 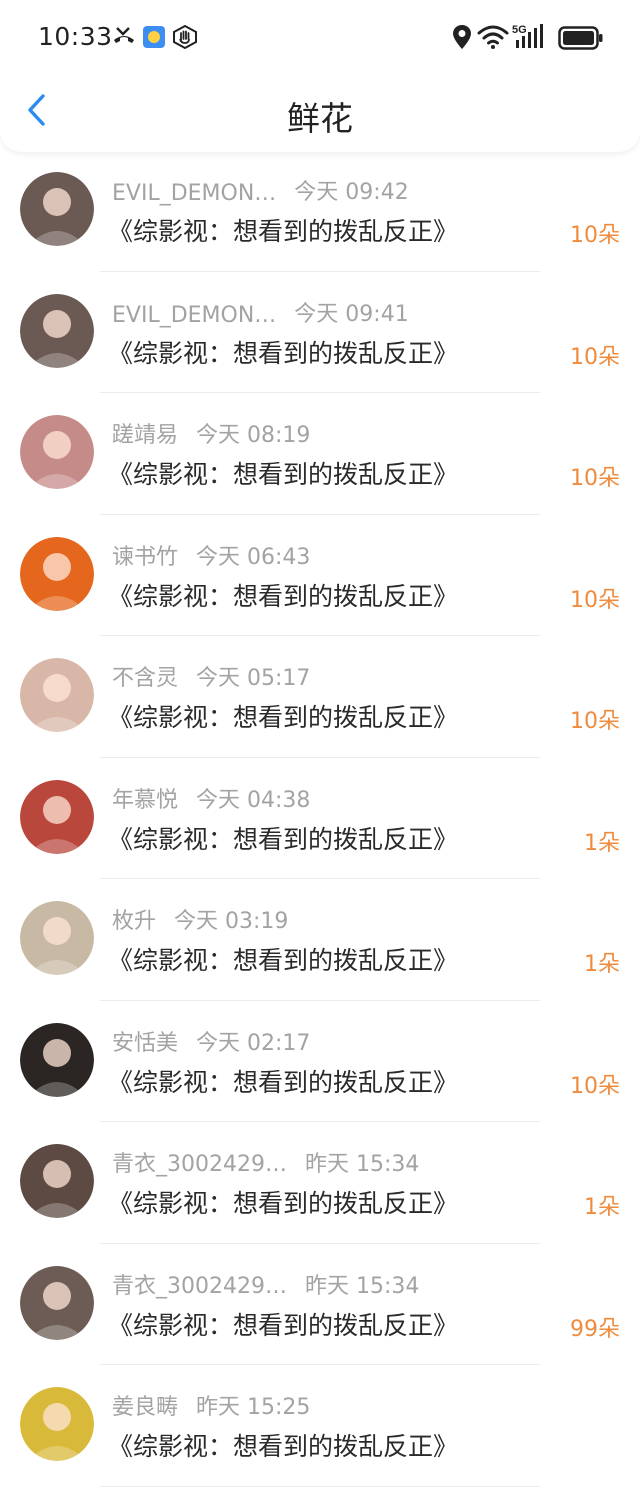 I want to click on timestamp: 今天 06:43, so click(x=253, y=557).